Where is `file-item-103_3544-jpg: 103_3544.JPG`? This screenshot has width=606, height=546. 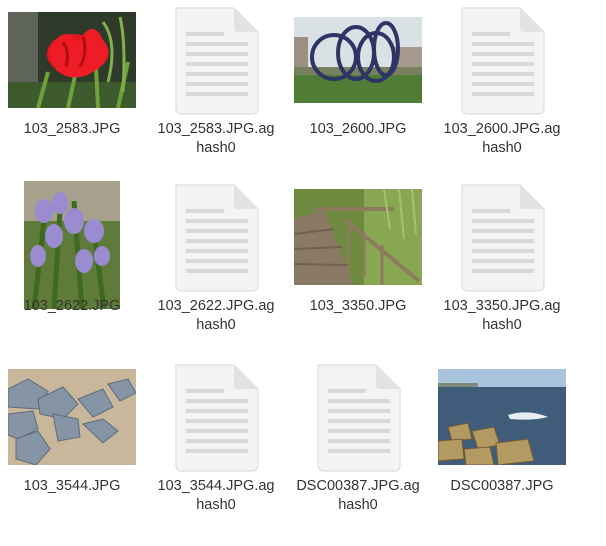
file-item-103_3544-jpg: 103_3544.JPG is located at coordinates (72, 448).